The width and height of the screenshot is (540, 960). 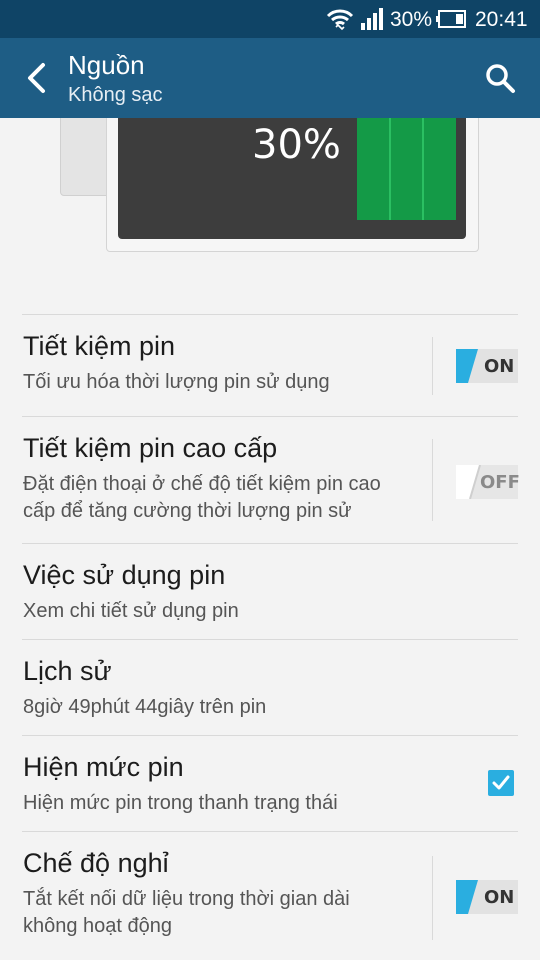 I want to click on setting-description: Tối ưu hóa thời lượng pin sử dụng, so click(x=176, y=382).